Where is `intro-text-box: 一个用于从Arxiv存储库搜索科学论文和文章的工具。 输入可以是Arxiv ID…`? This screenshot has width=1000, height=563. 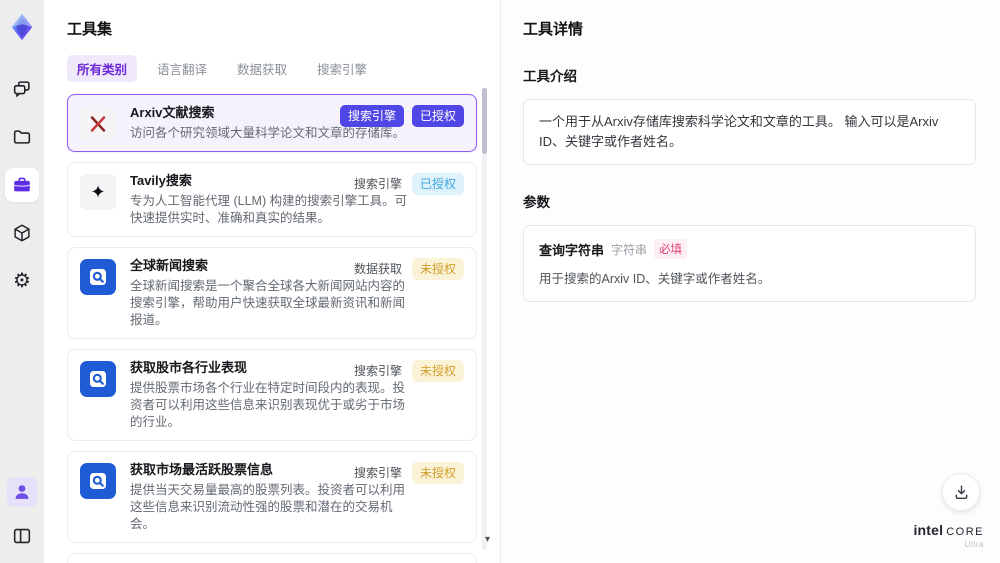 intro-text-box: 一个用于从Arxiv存储库搜索科学论文和文章的工具。 输入可以是Arxiv ID… is located at coordinates (749, 132).